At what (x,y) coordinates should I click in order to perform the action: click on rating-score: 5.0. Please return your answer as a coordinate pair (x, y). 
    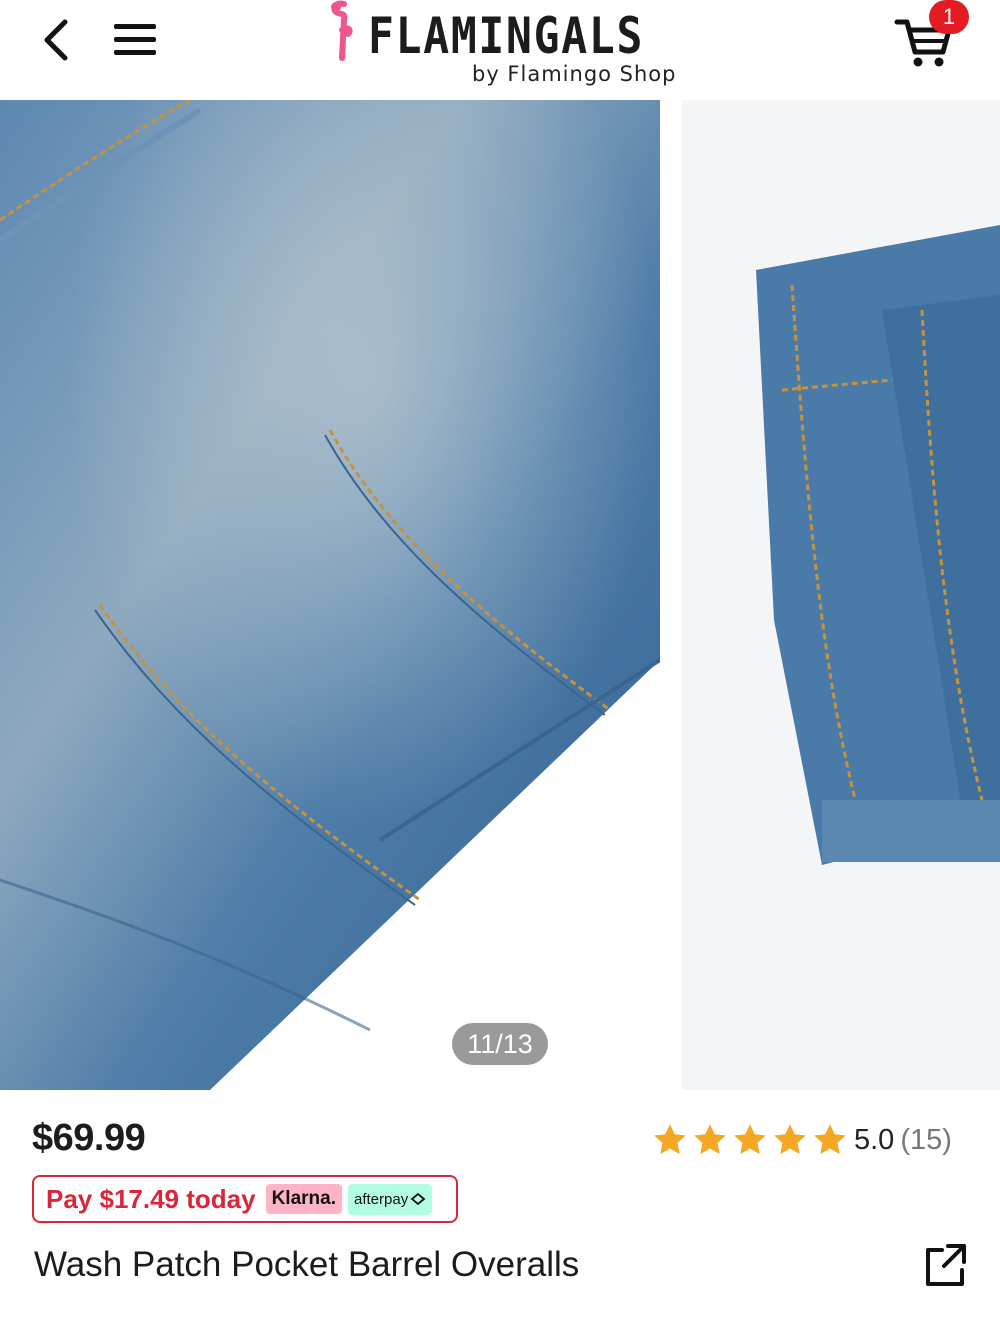
    Looking at the image, I should click on (874, 1139).